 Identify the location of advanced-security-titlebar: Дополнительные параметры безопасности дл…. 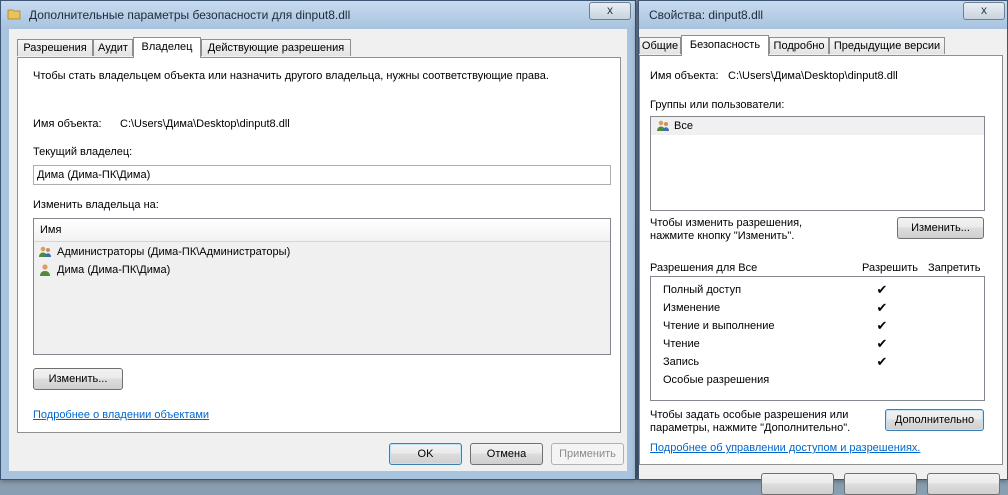
(318, 15).